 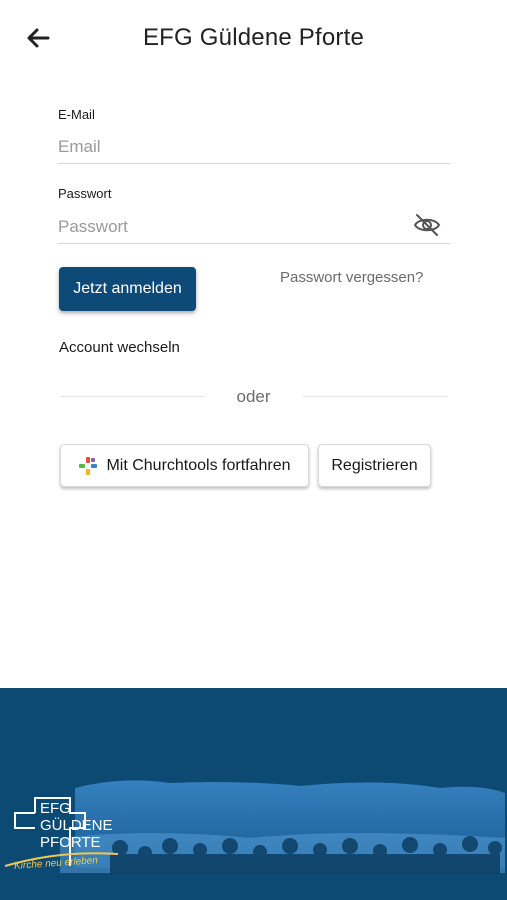 I want to click on password-label: Passwort, so click(x=85, y=193).